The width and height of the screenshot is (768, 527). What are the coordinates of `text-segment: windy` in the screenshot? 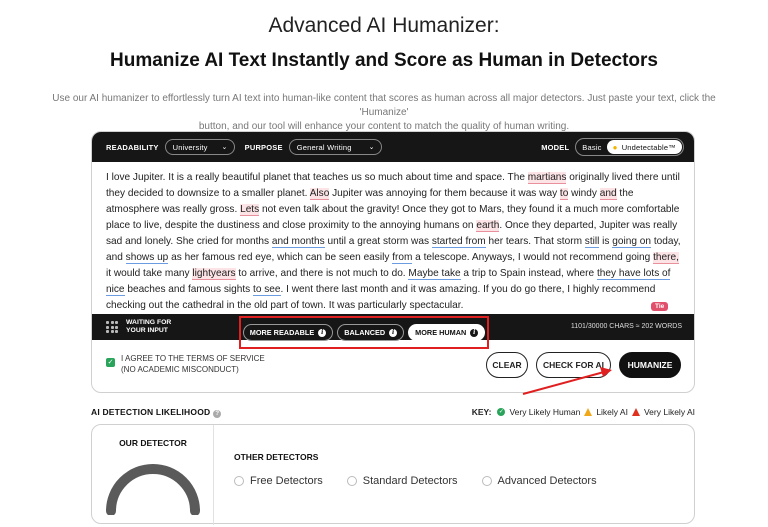 It's located at (584, 193).